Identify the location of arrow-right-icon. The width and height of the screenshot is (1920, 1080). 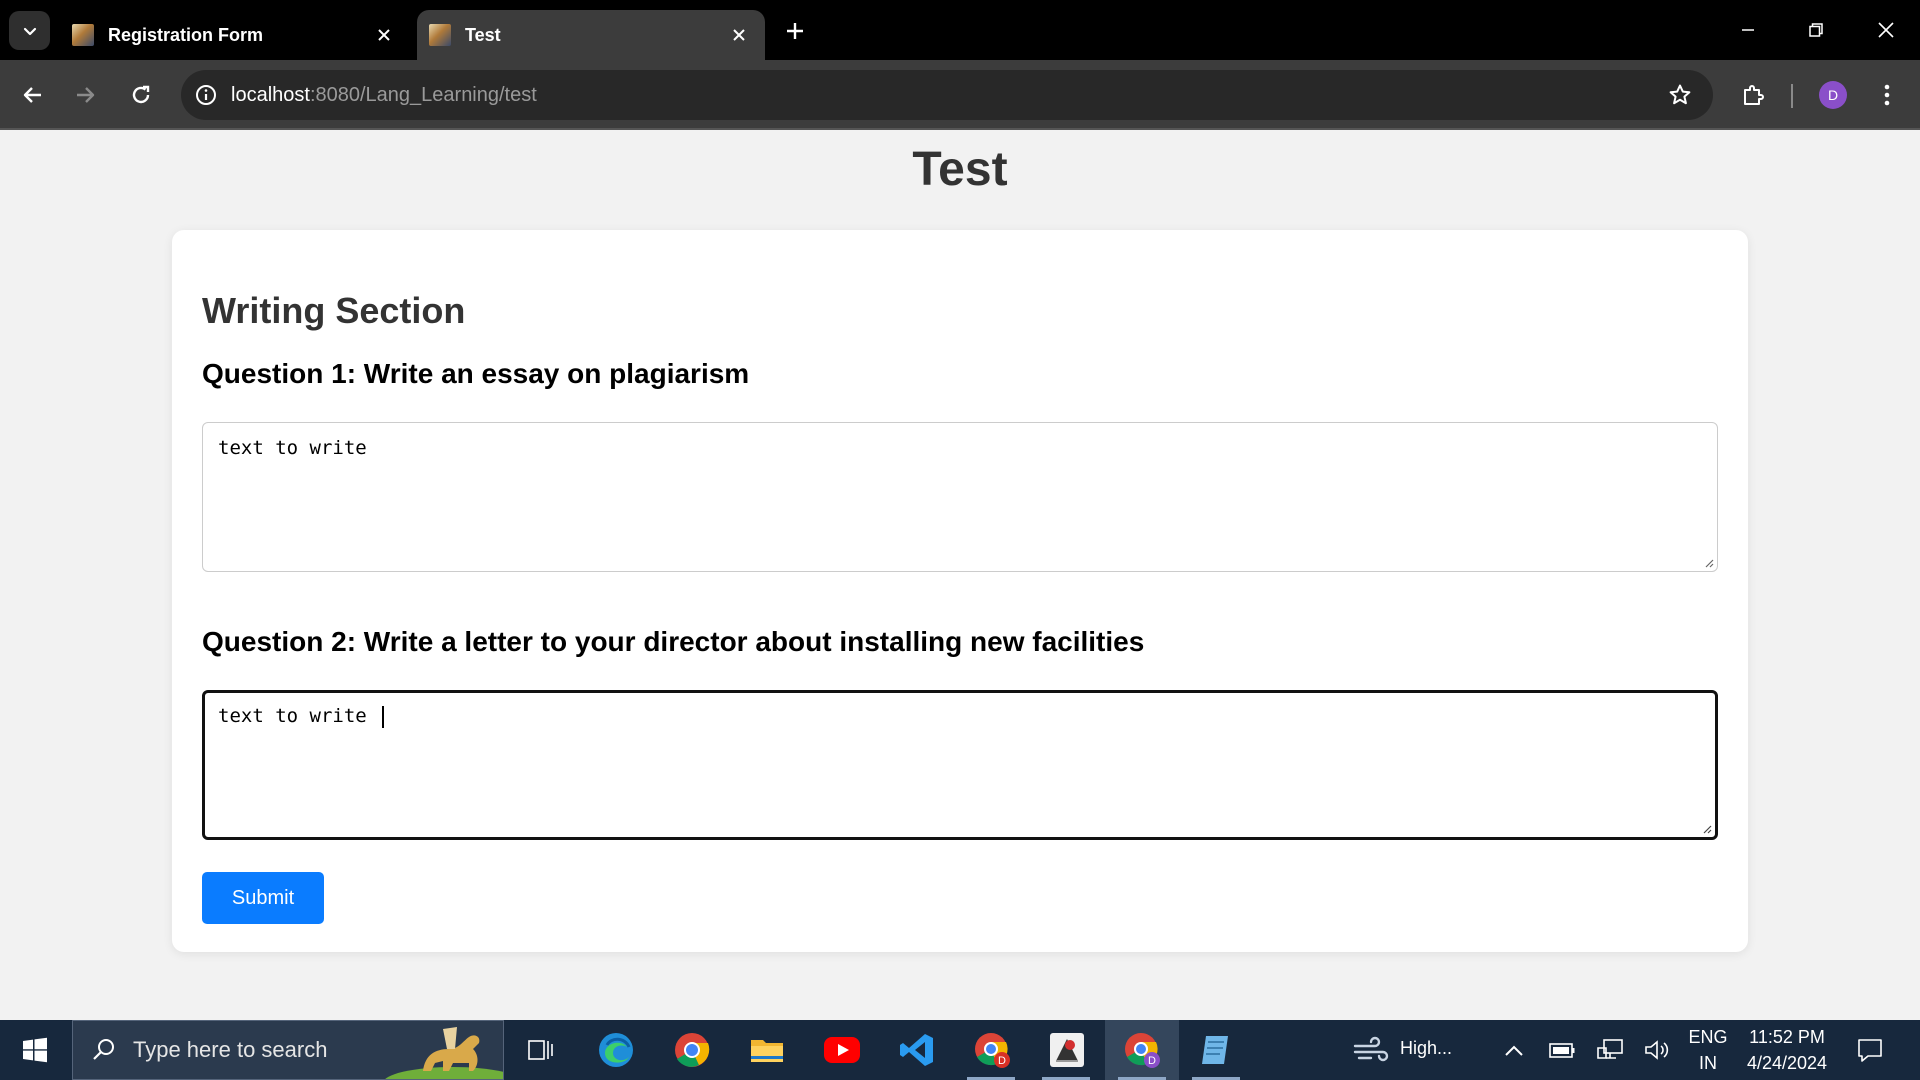
(86, 95).